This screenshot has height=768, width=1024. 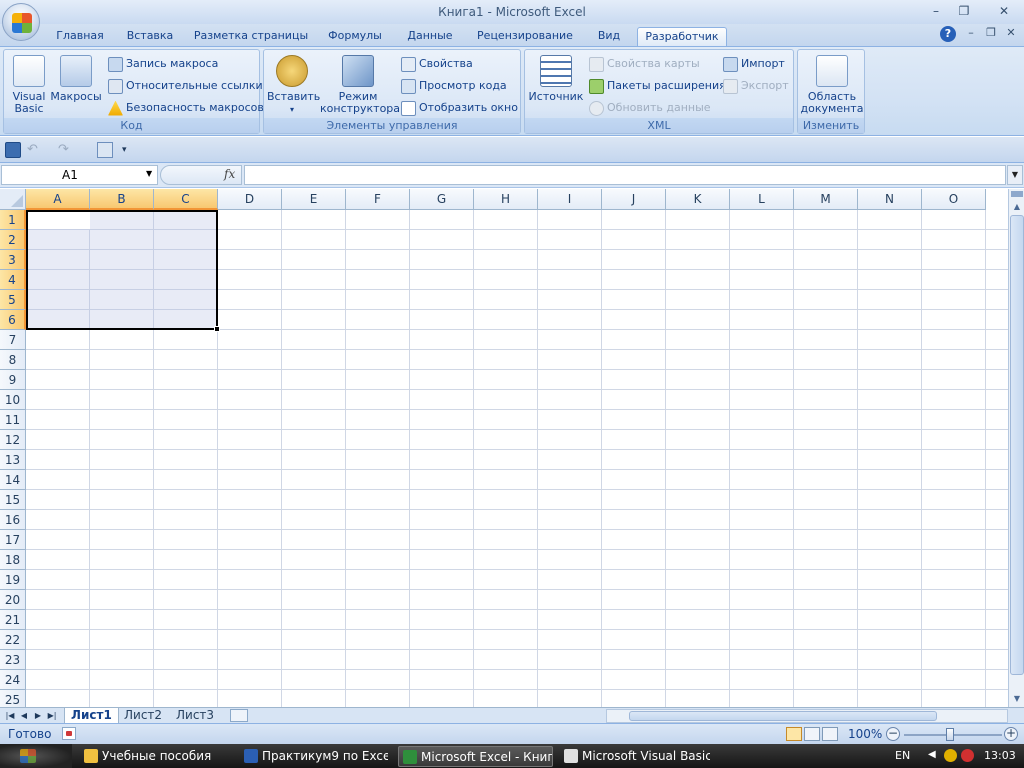 I want to click on next-sheet-icon: ▶, so click(x=38, y=716).